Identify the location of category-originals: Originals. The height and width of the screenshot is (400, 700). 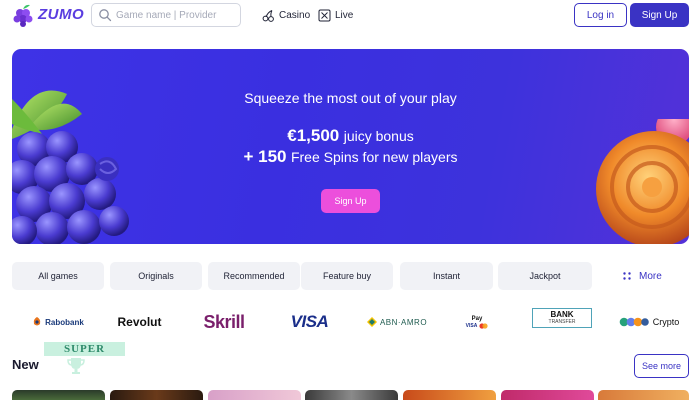
(156, 276).